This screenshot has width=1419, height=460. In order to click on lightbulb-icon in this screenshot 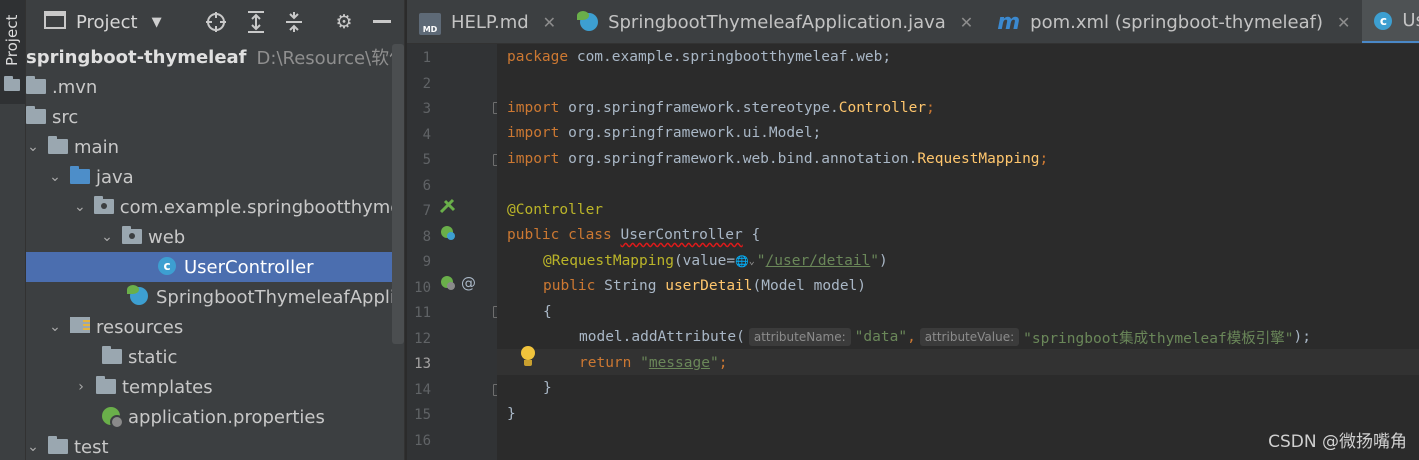, I will do `click(528, 357)`.